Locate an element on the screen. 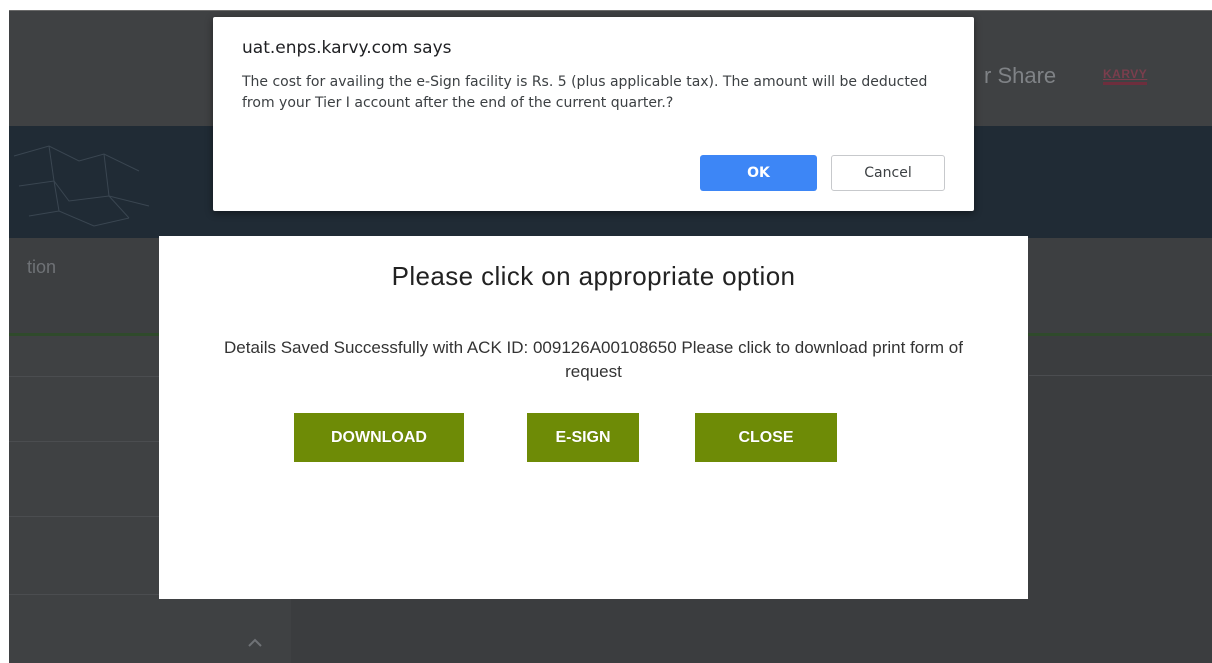 The image size is (1212, 663). modal-button-row: DOWNLOAD E-SIGN CLOSE is located at coordinates (593, 438).